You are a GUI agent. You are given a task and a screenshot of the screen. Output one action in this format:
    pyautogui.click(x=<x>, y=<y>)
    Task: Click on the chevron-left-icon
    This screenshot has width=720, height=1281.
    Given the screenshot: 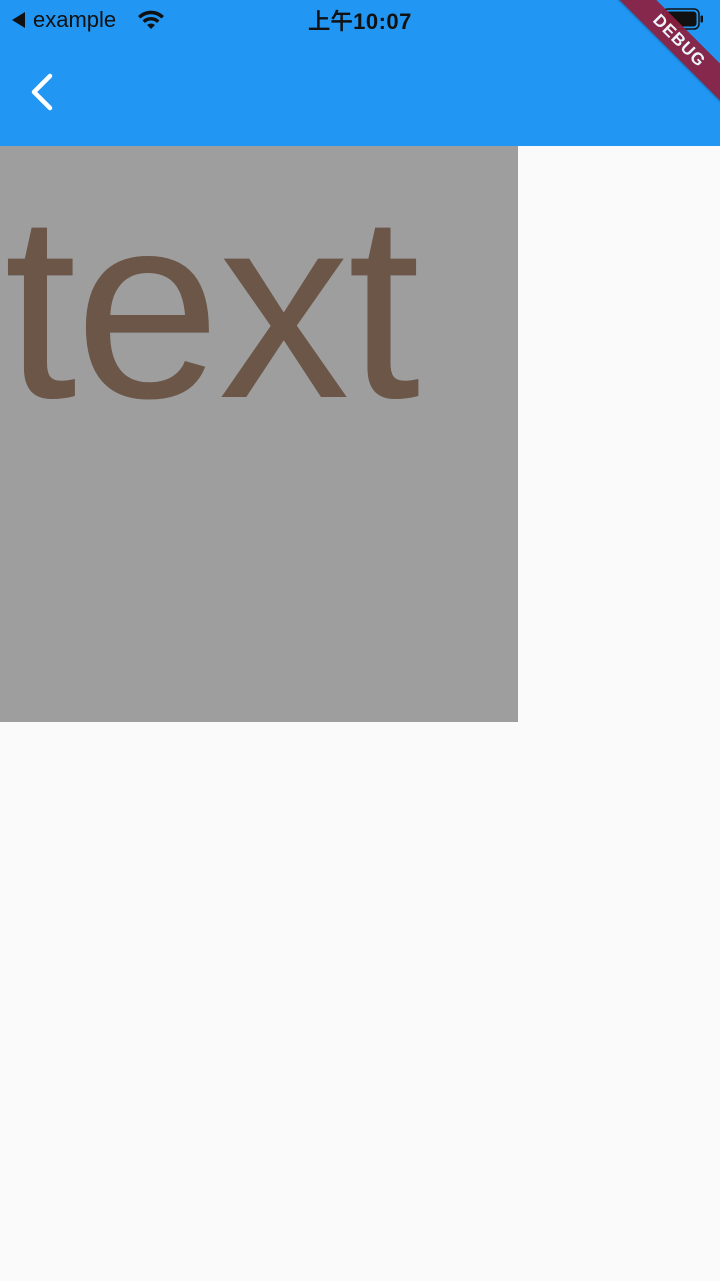 What is the action you would take?
    pyautogui.click(x=42, y=92)
    